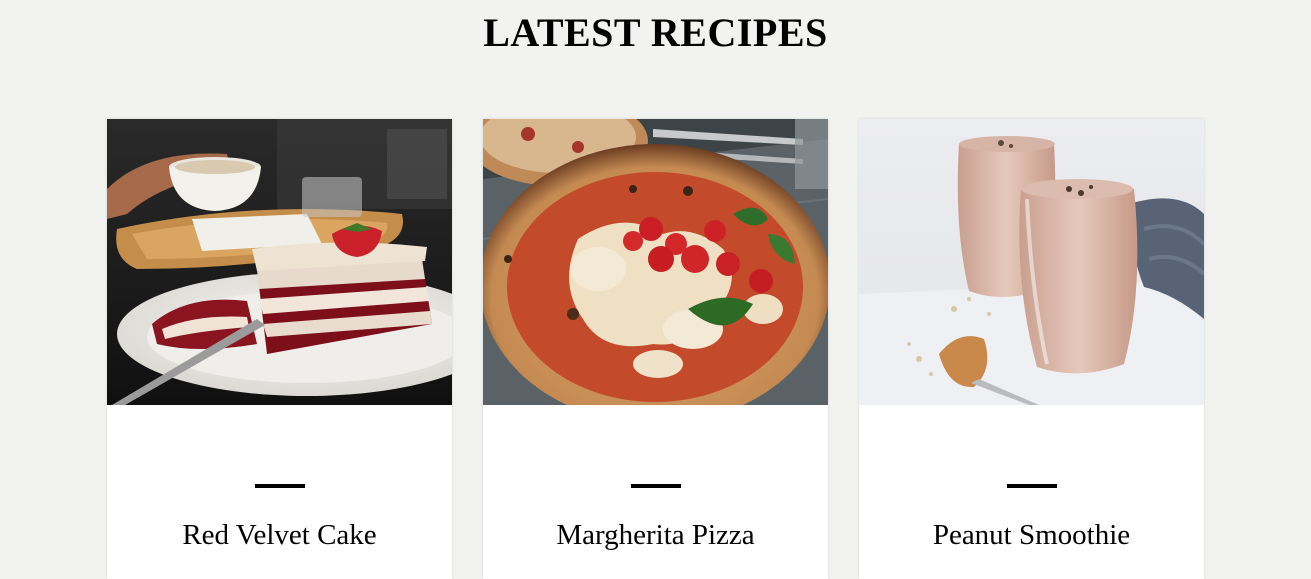  Describe the element at coordinates (655, 32) in the screenshot. I see `section-title: LATEST RECIPES` at that location.